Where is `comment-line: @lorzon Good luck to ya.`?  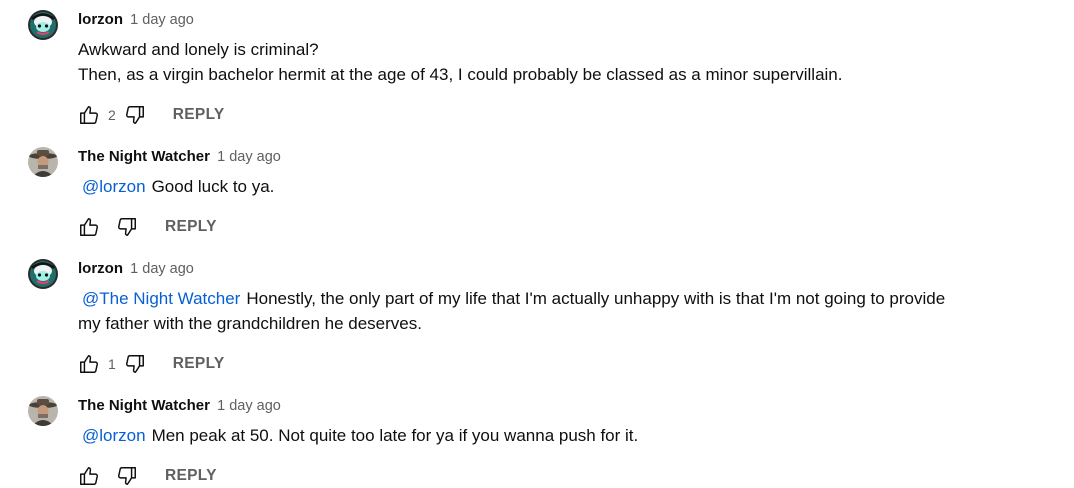 comment-line: @lorzon Good luck to ya. is located at coordinates (178, 186).